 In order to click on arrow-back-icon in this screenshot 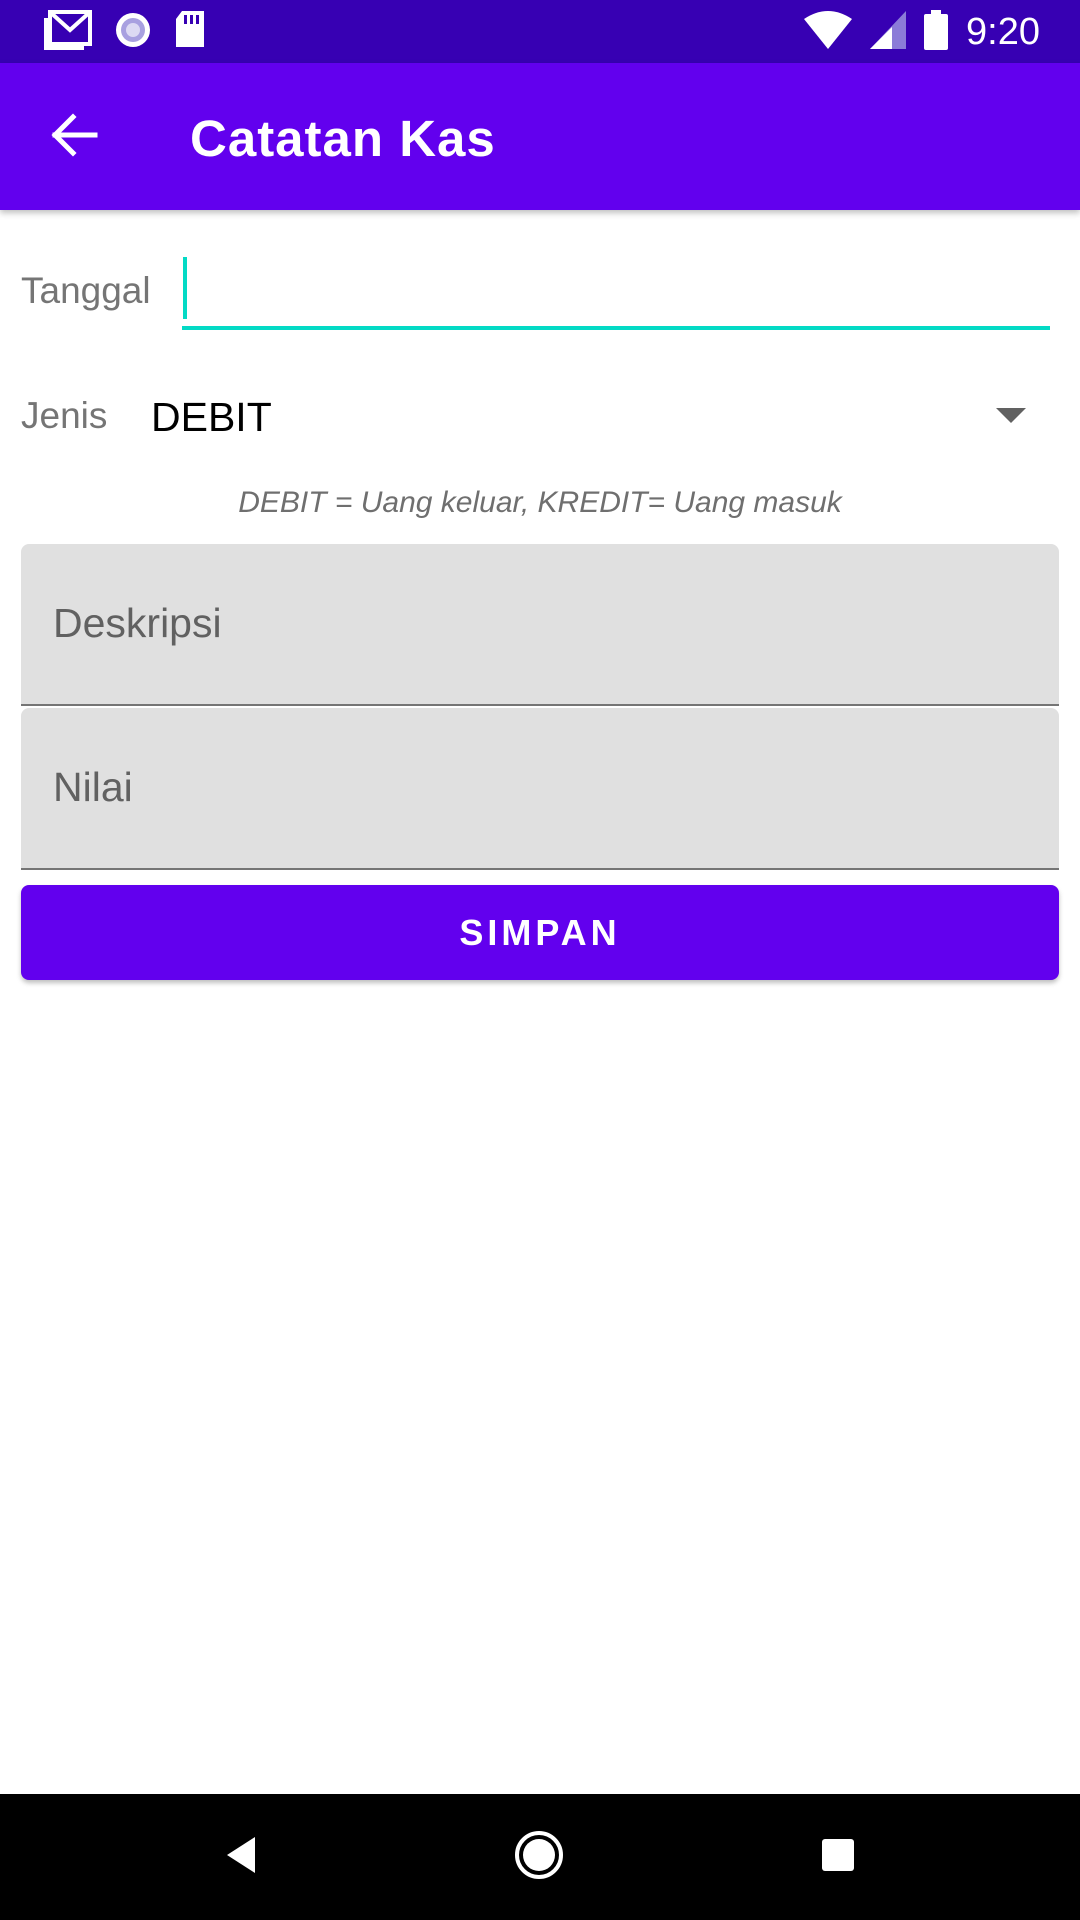, I will do `click(74, 137)`.